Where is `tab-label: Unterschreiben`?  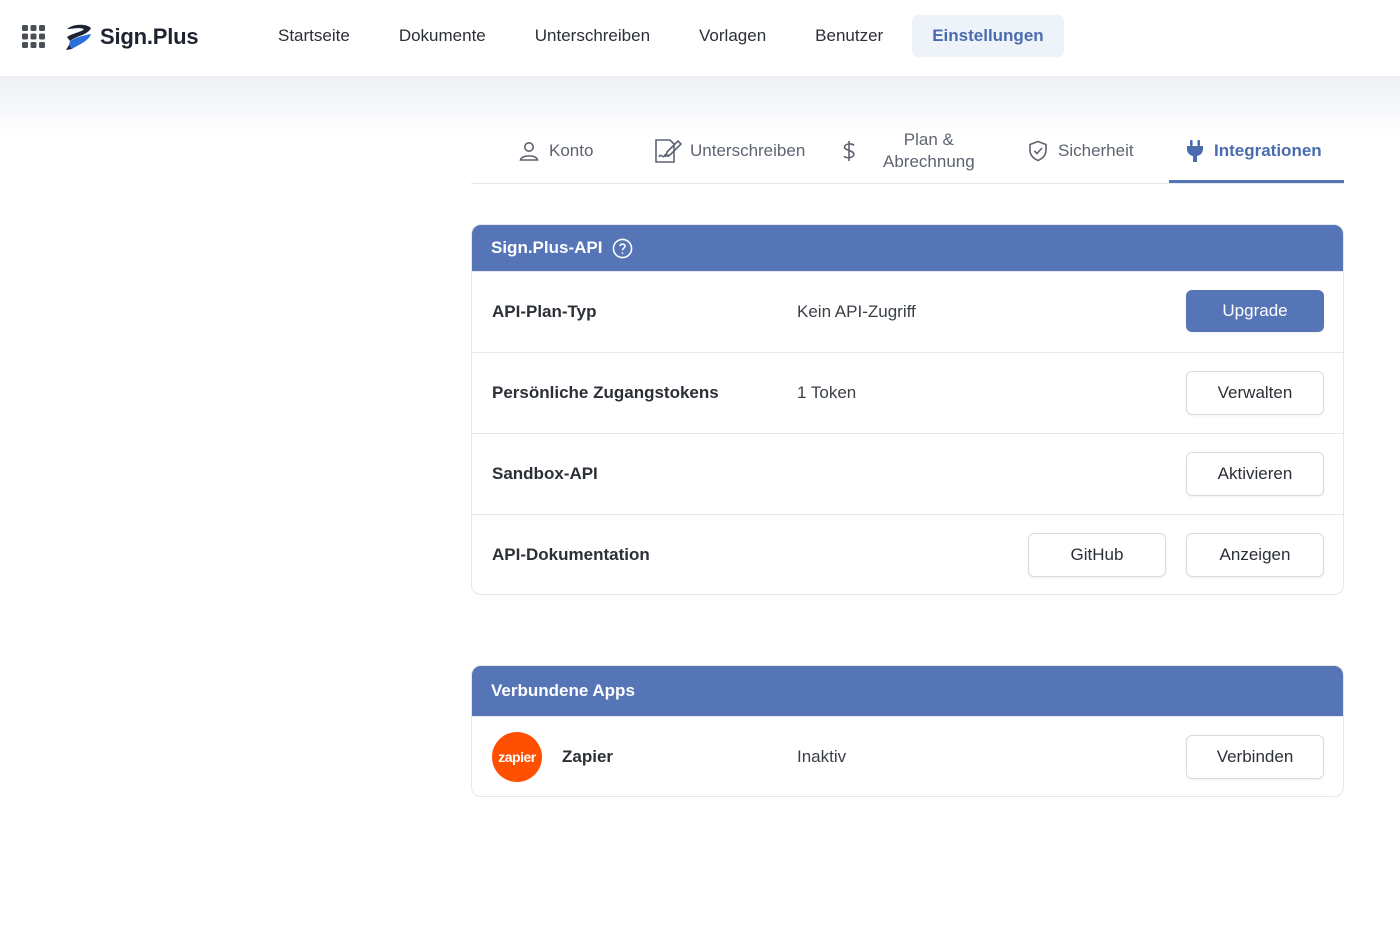
tab-label: Unterschreiben is located at coordinates (748, 150).